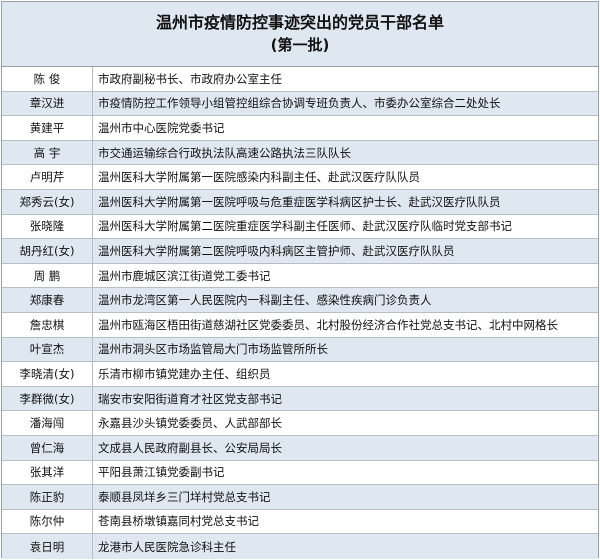  What do you see at coordinates (47, 251) in the screenshot?
I see `name-cell: 胡丹红(女)` at bounding box center [47, 251].